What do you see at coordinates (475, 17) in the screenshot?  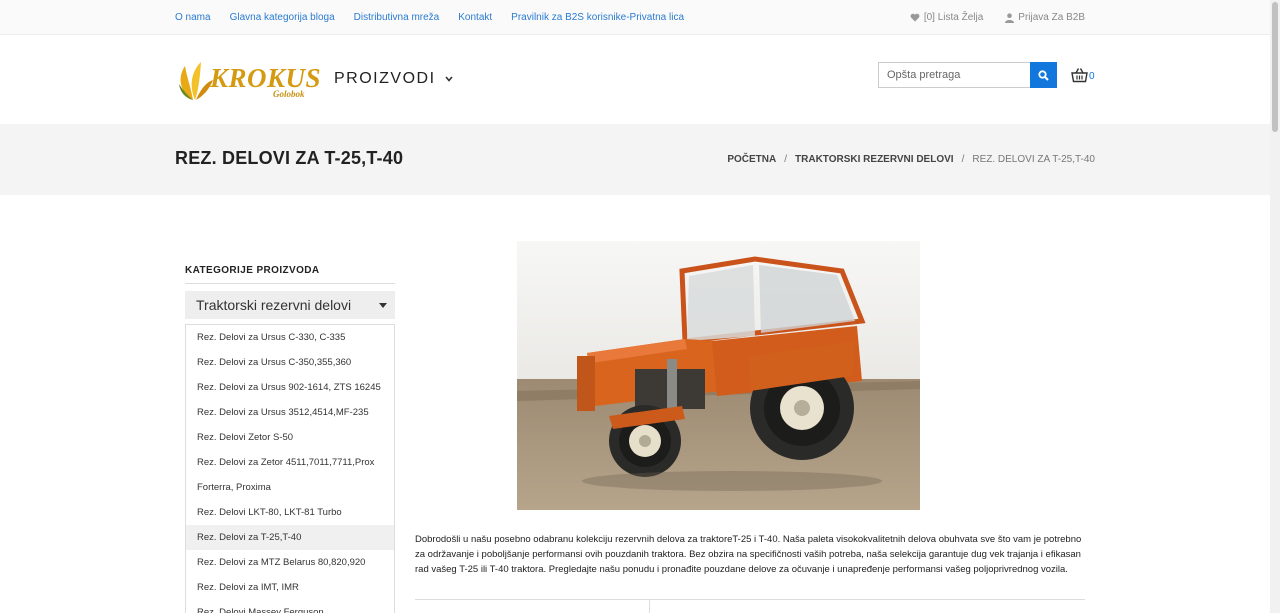 I see `nav-link-contact: Kontakt` at bounding box center [475, 17].